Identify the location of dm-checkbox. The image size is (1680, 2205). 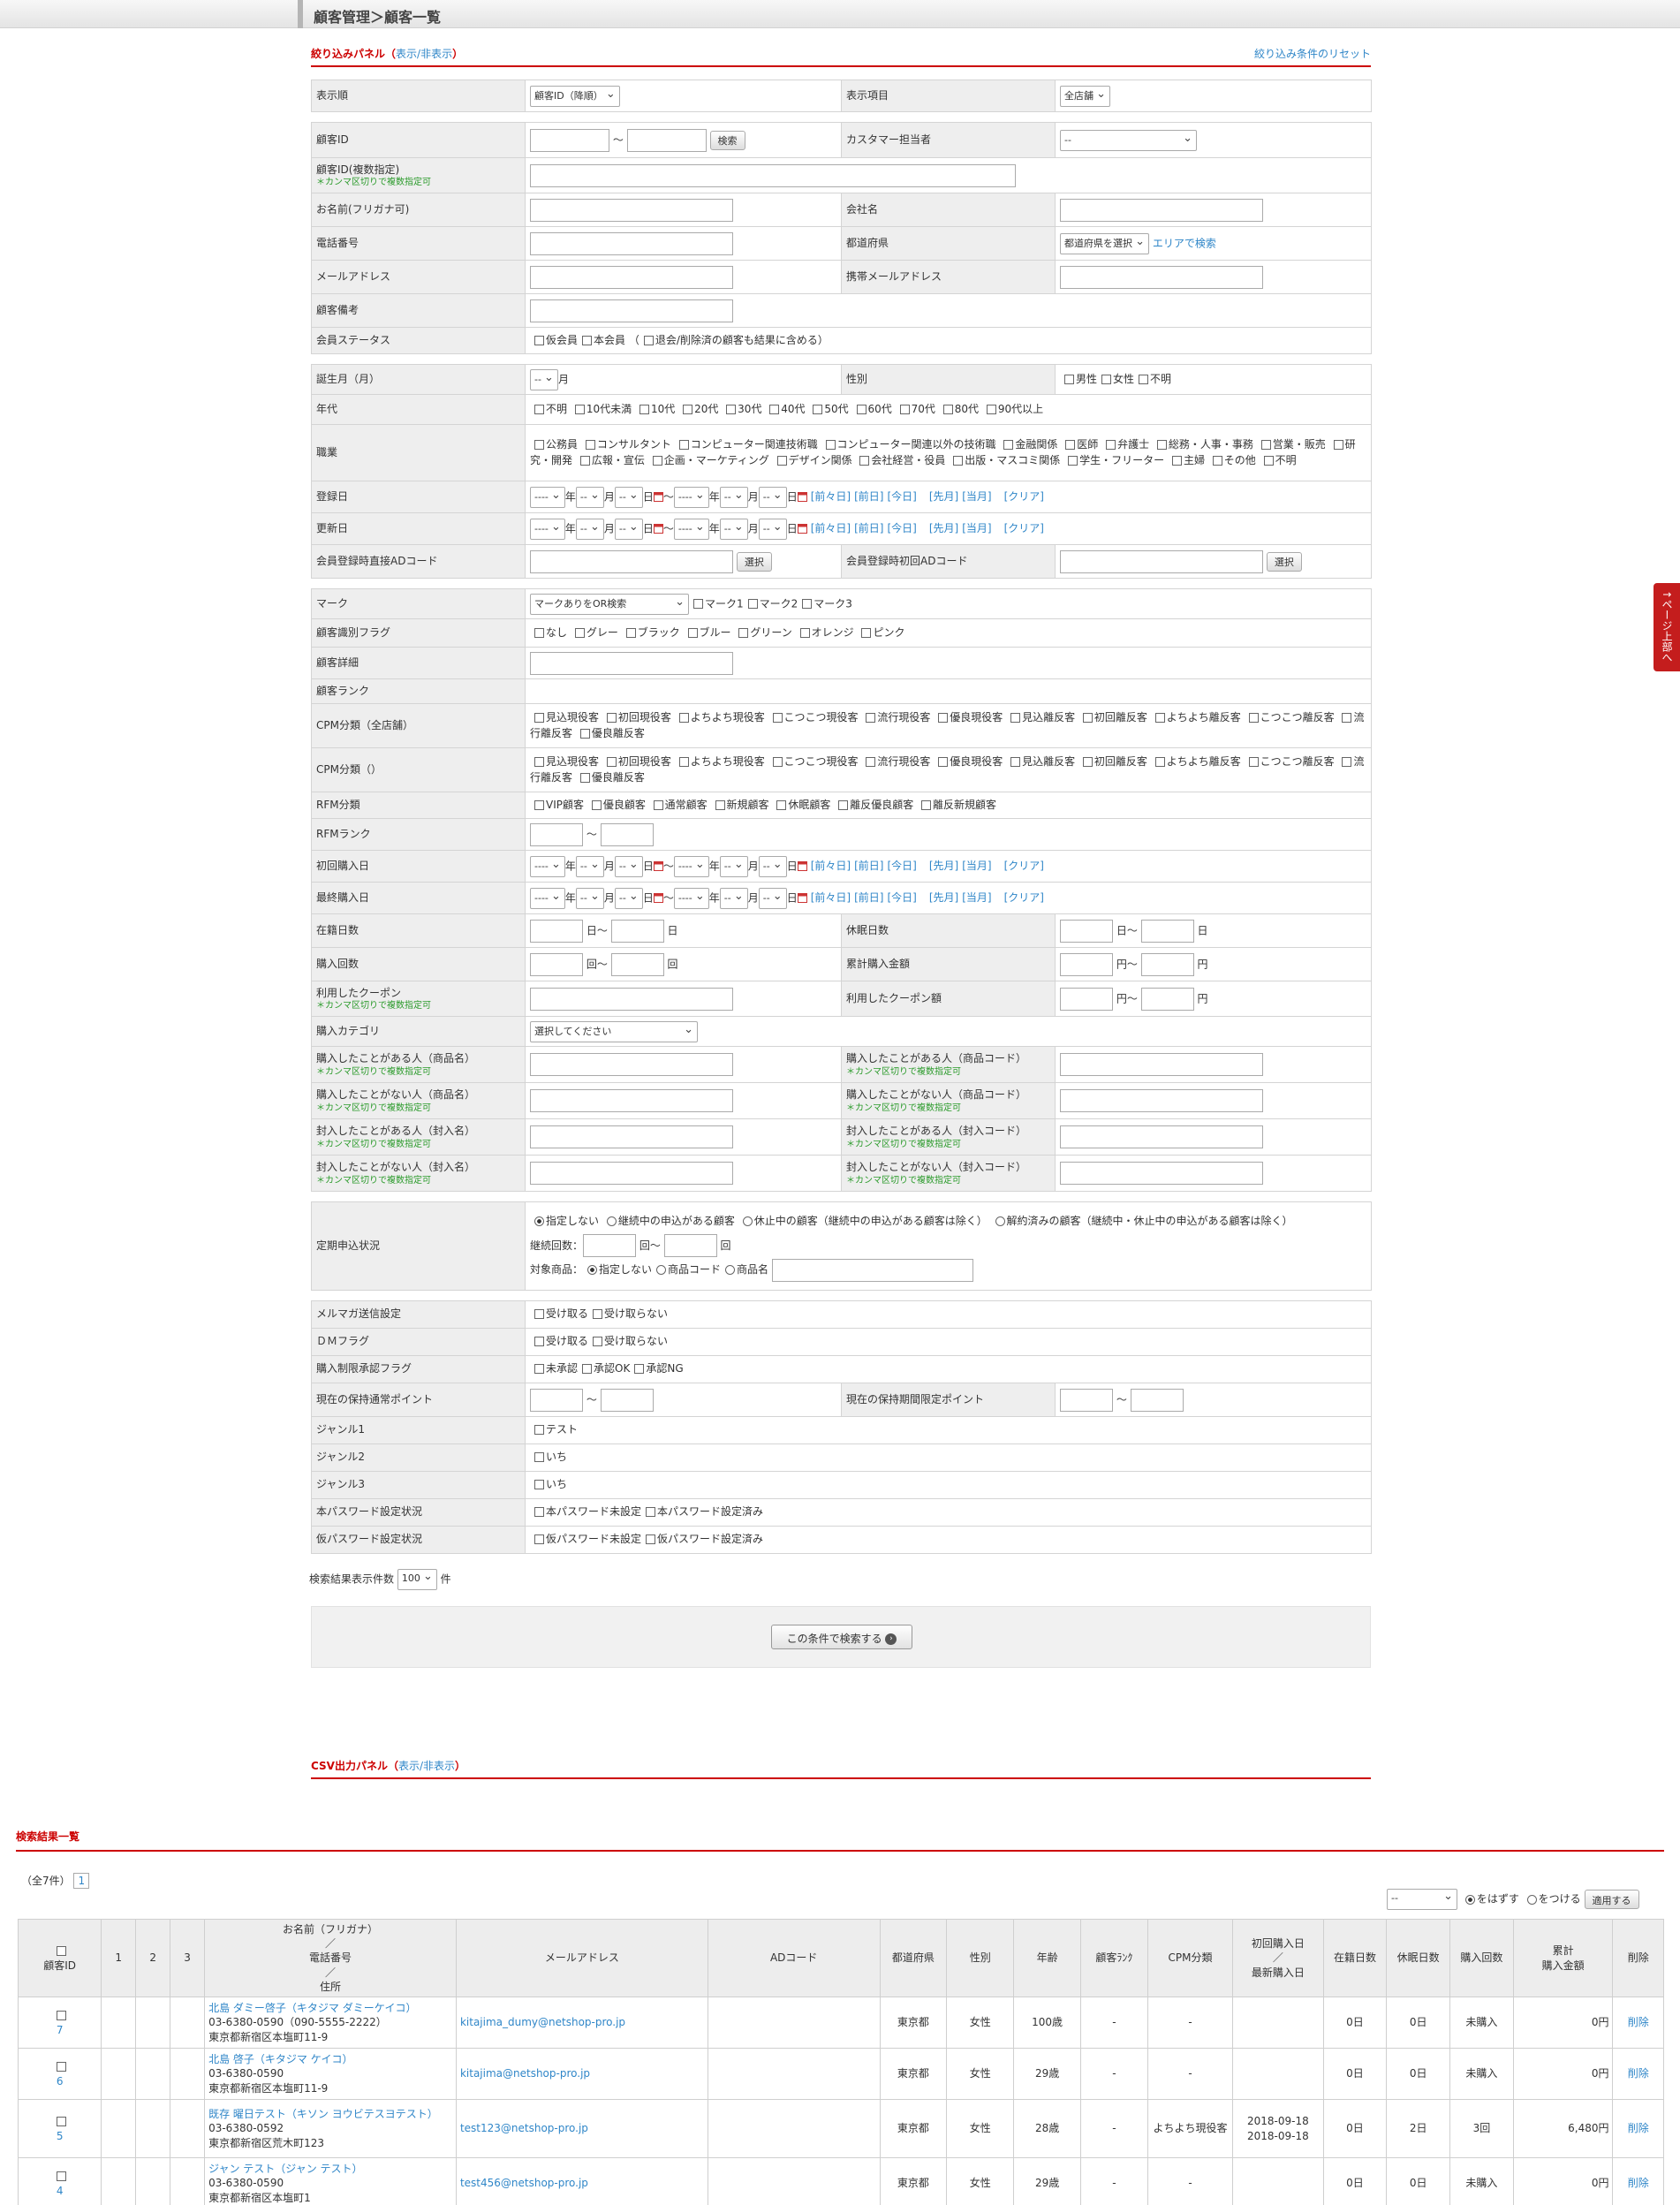
(598, 1342).